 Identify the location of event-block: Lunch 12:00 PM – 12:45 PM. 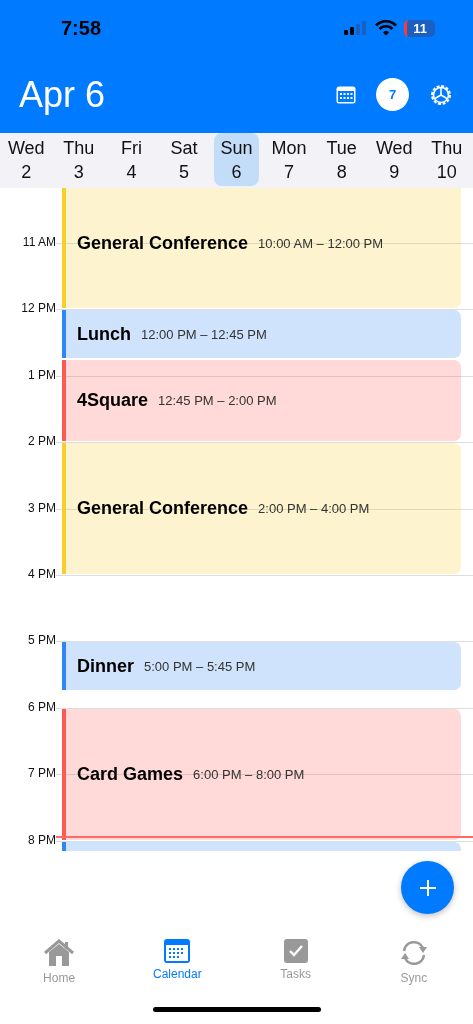
(261, 334).